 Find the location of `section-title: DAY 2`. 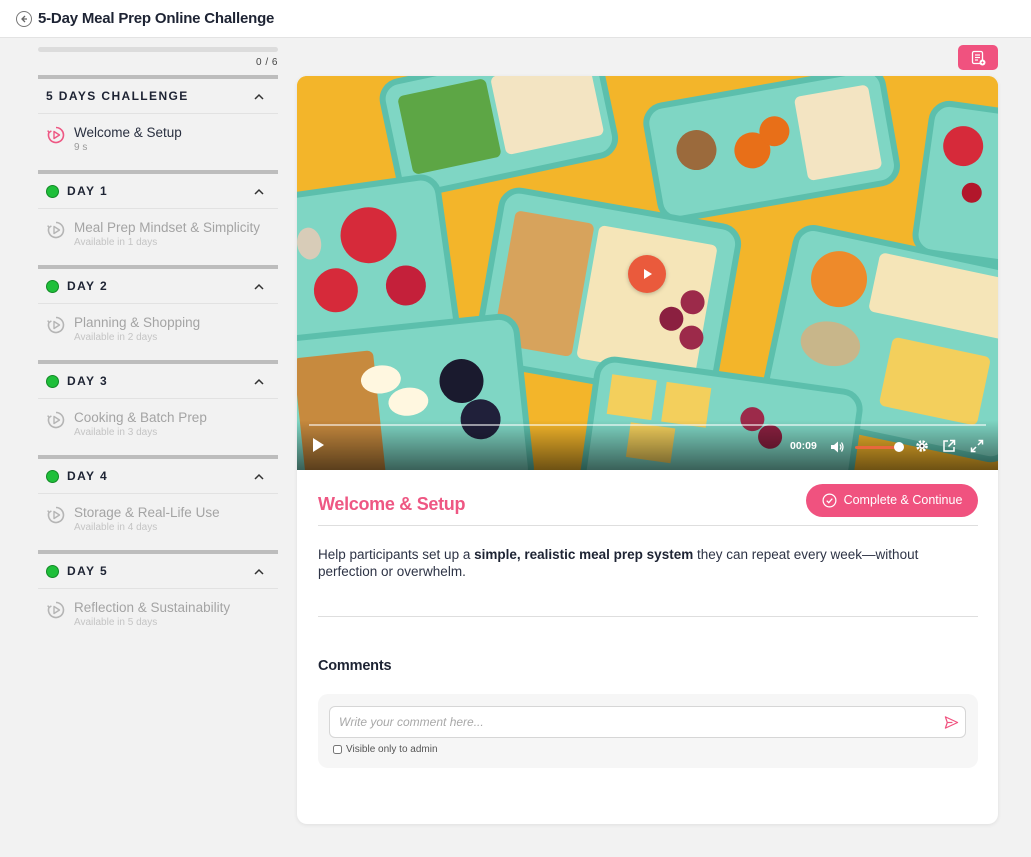

section-title: DAY 2 is located at coordinates (88, 286).